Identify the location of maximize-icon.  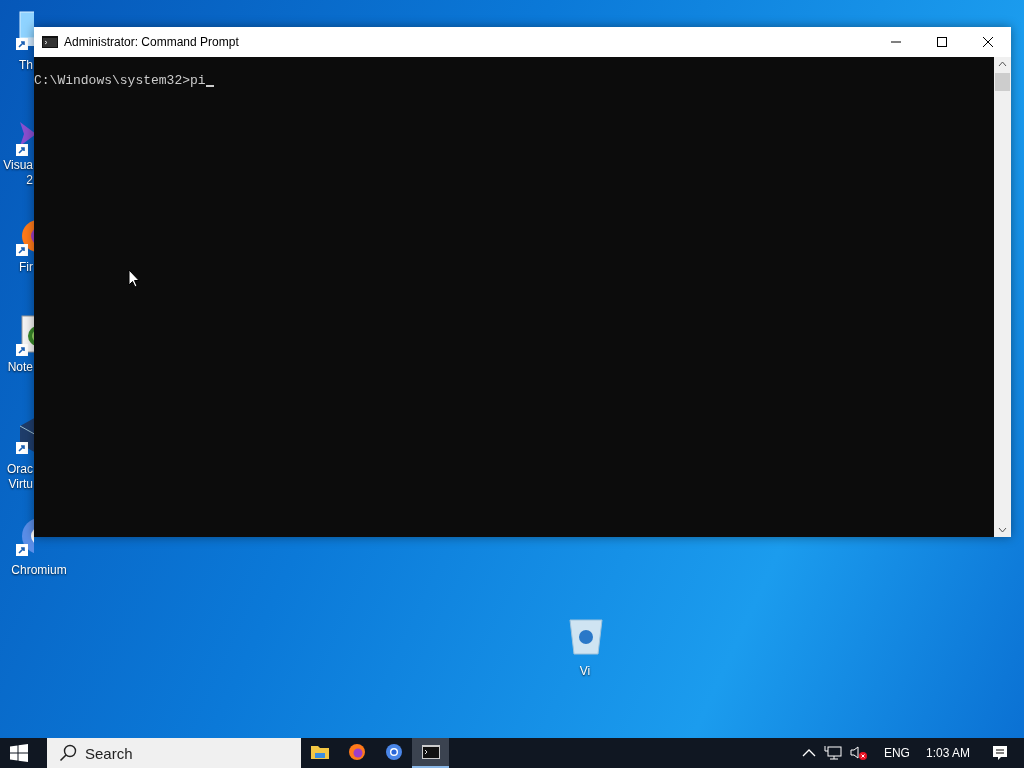
(942, 42).